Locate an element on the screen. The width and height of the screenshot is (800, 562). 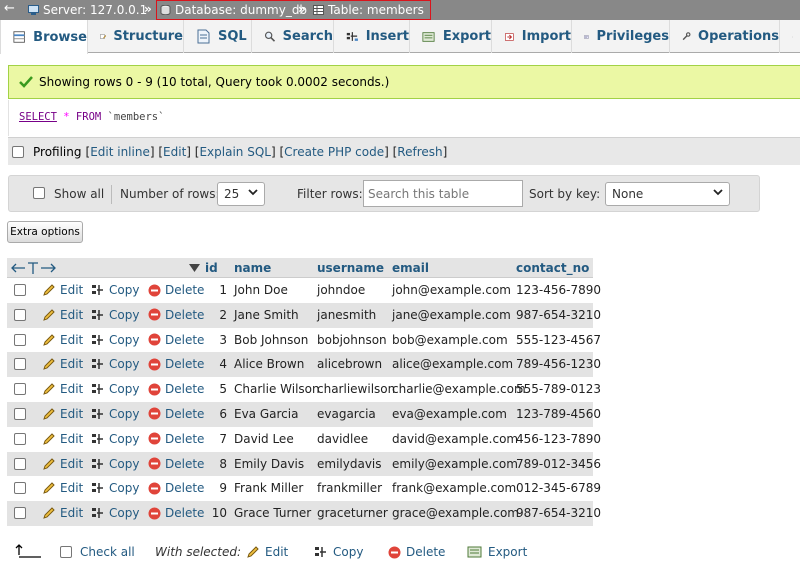
edit-inline-link: Edit inline is located at coordinates (120, 152).